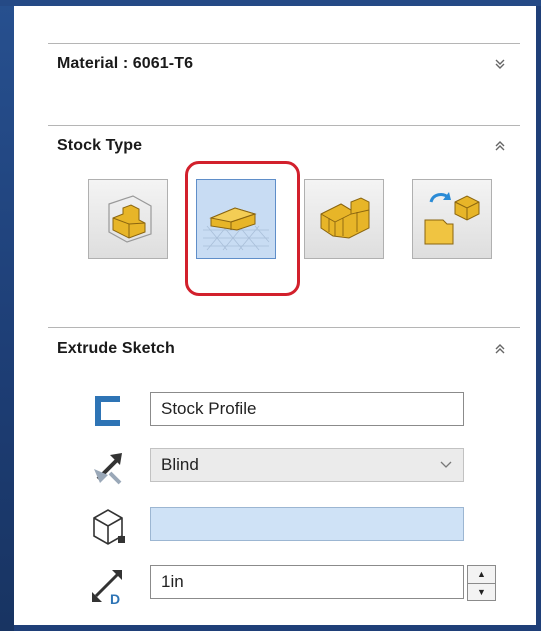 This screenshot has width=541, height=631. Describe the element at coordinates (307, 409) in the screenshot. I see `stock-profile-field: Stock Profile` at that location.